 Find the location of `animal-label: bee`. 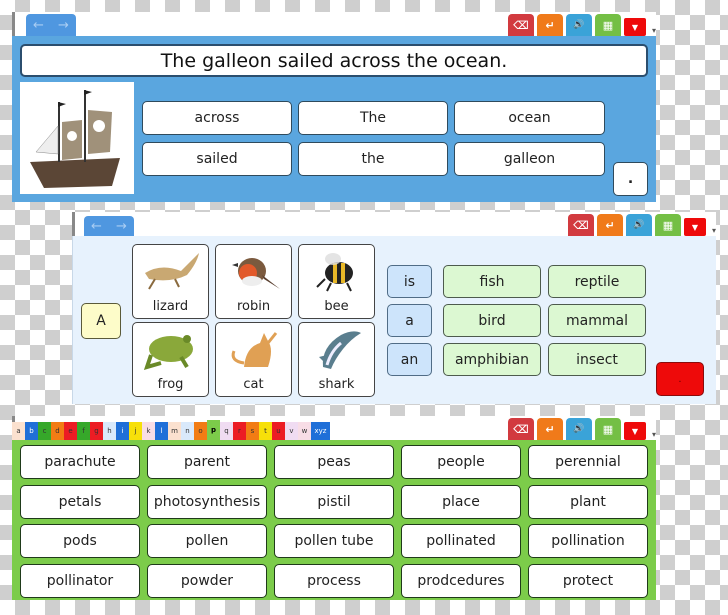

animal-label: bee is located at coordinates (336, 306).